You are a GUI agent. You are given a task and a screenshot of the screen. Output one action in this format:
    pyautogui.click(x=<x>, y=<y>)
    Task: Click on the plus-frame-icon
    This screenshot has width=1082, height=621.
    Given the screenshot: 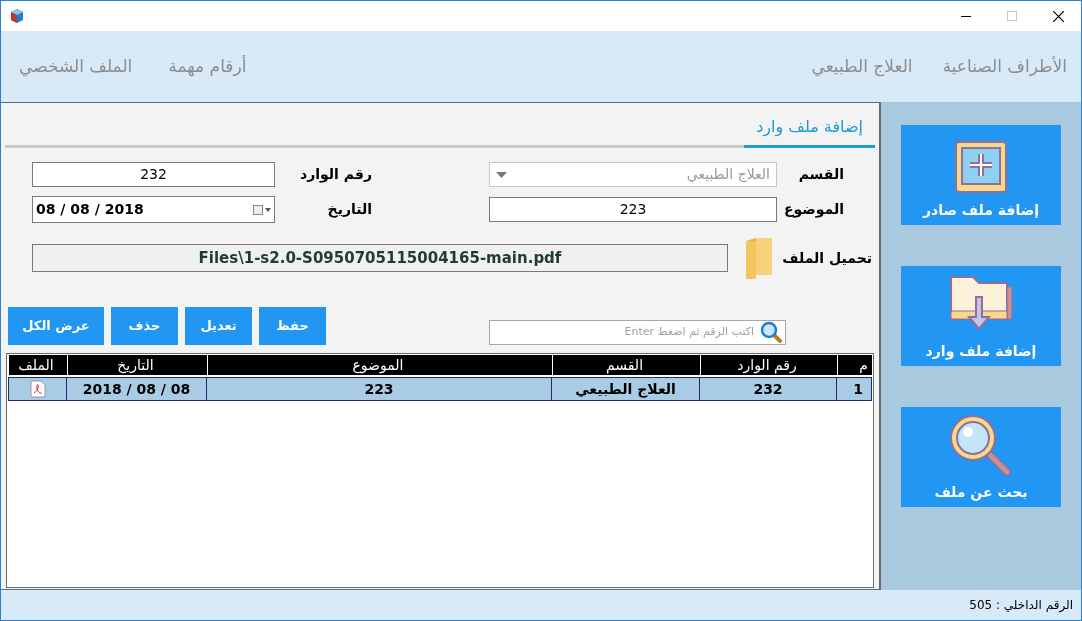 What is the action you would take?
    pyautogui.click(x=981, y=167)
    